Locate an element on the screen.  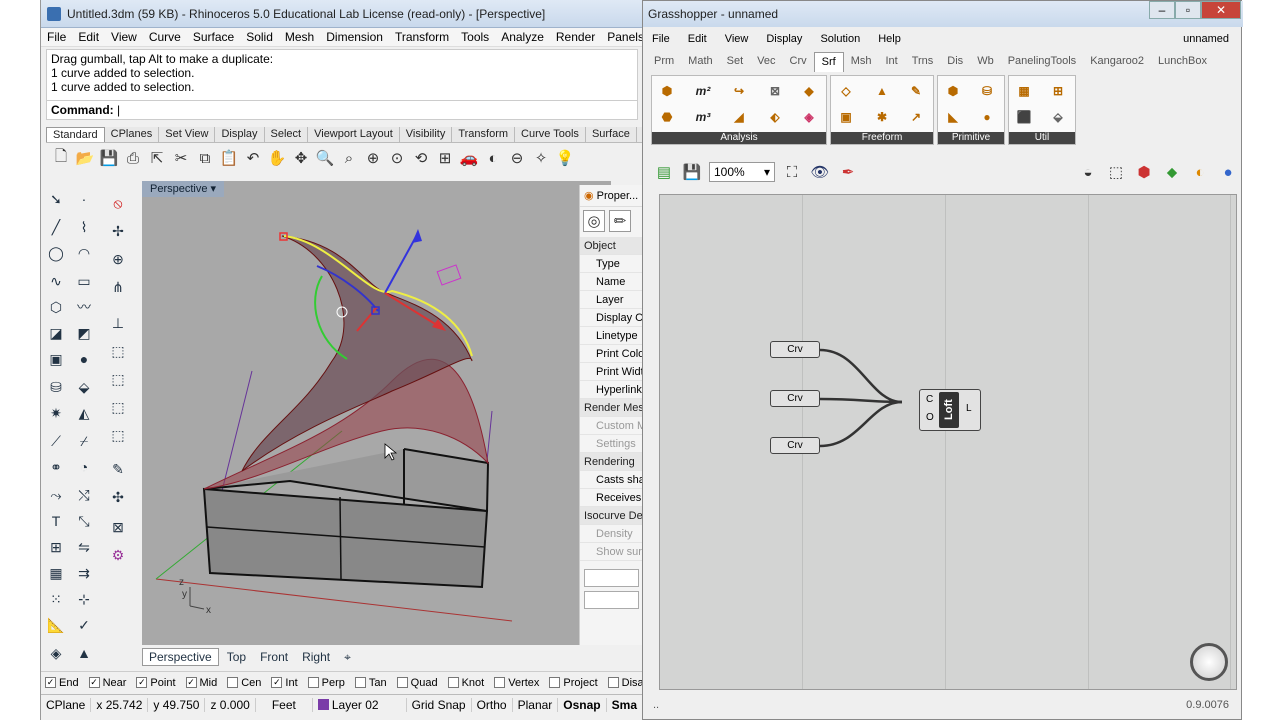
zoom-selected-icon: ⊙ is located at coordinates (397, 158).